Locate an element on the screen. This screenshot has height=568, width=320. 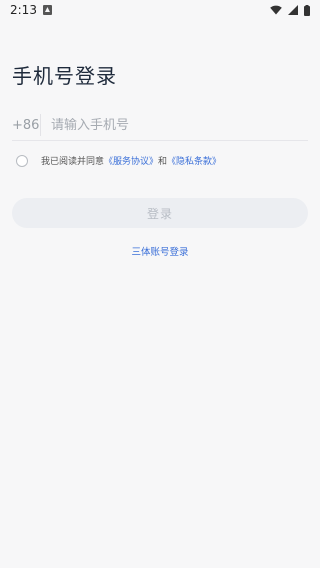
phone-input is located at coordinates (171, 125).